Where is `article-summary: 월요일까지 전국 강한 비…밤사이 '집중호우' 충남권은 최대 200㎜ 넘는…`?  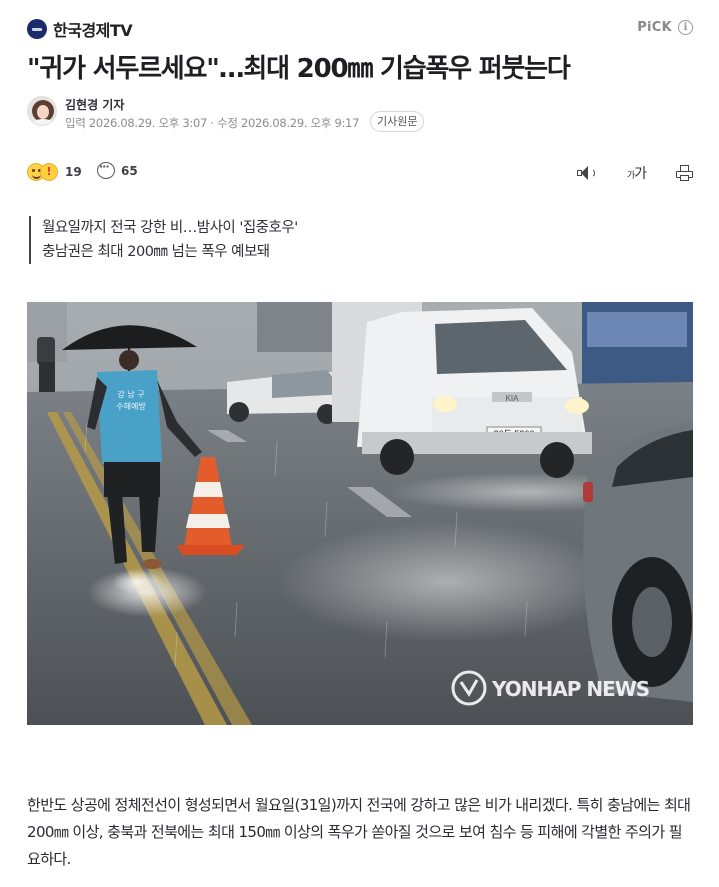 article-summary: 월요일까지 전국 강한 비…밤사이 '집중호우' 충남권은 최대 200㎜ 넘는… is located at coordinates (163, 240).